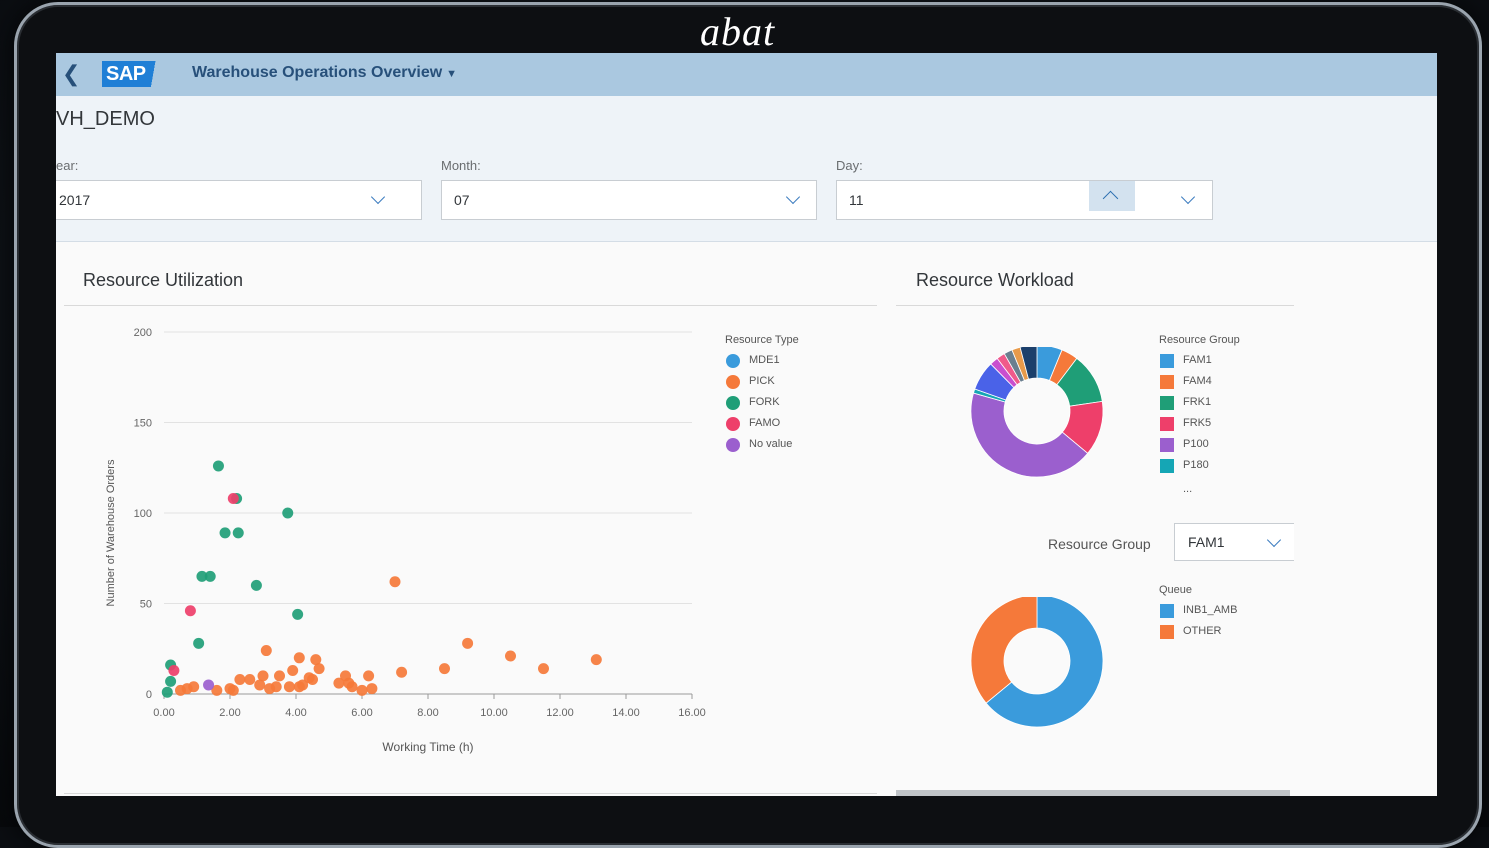  I want to click on legend-title: Resource Type, so click(762, 340).